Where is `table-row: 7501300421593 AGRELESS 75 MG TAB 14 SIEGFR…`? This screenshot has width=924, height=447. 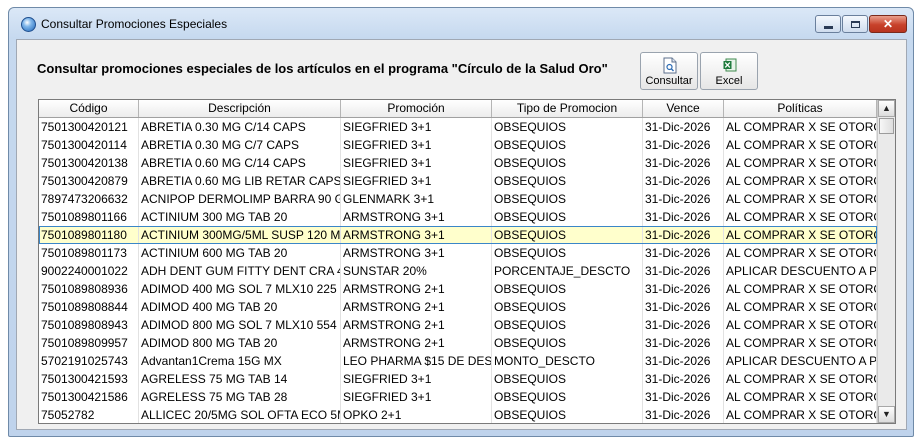
table-row: 7501300421593 AGRELESS 75 MG TAB 14 SIEGFR… is located at coordinates (458, 379).